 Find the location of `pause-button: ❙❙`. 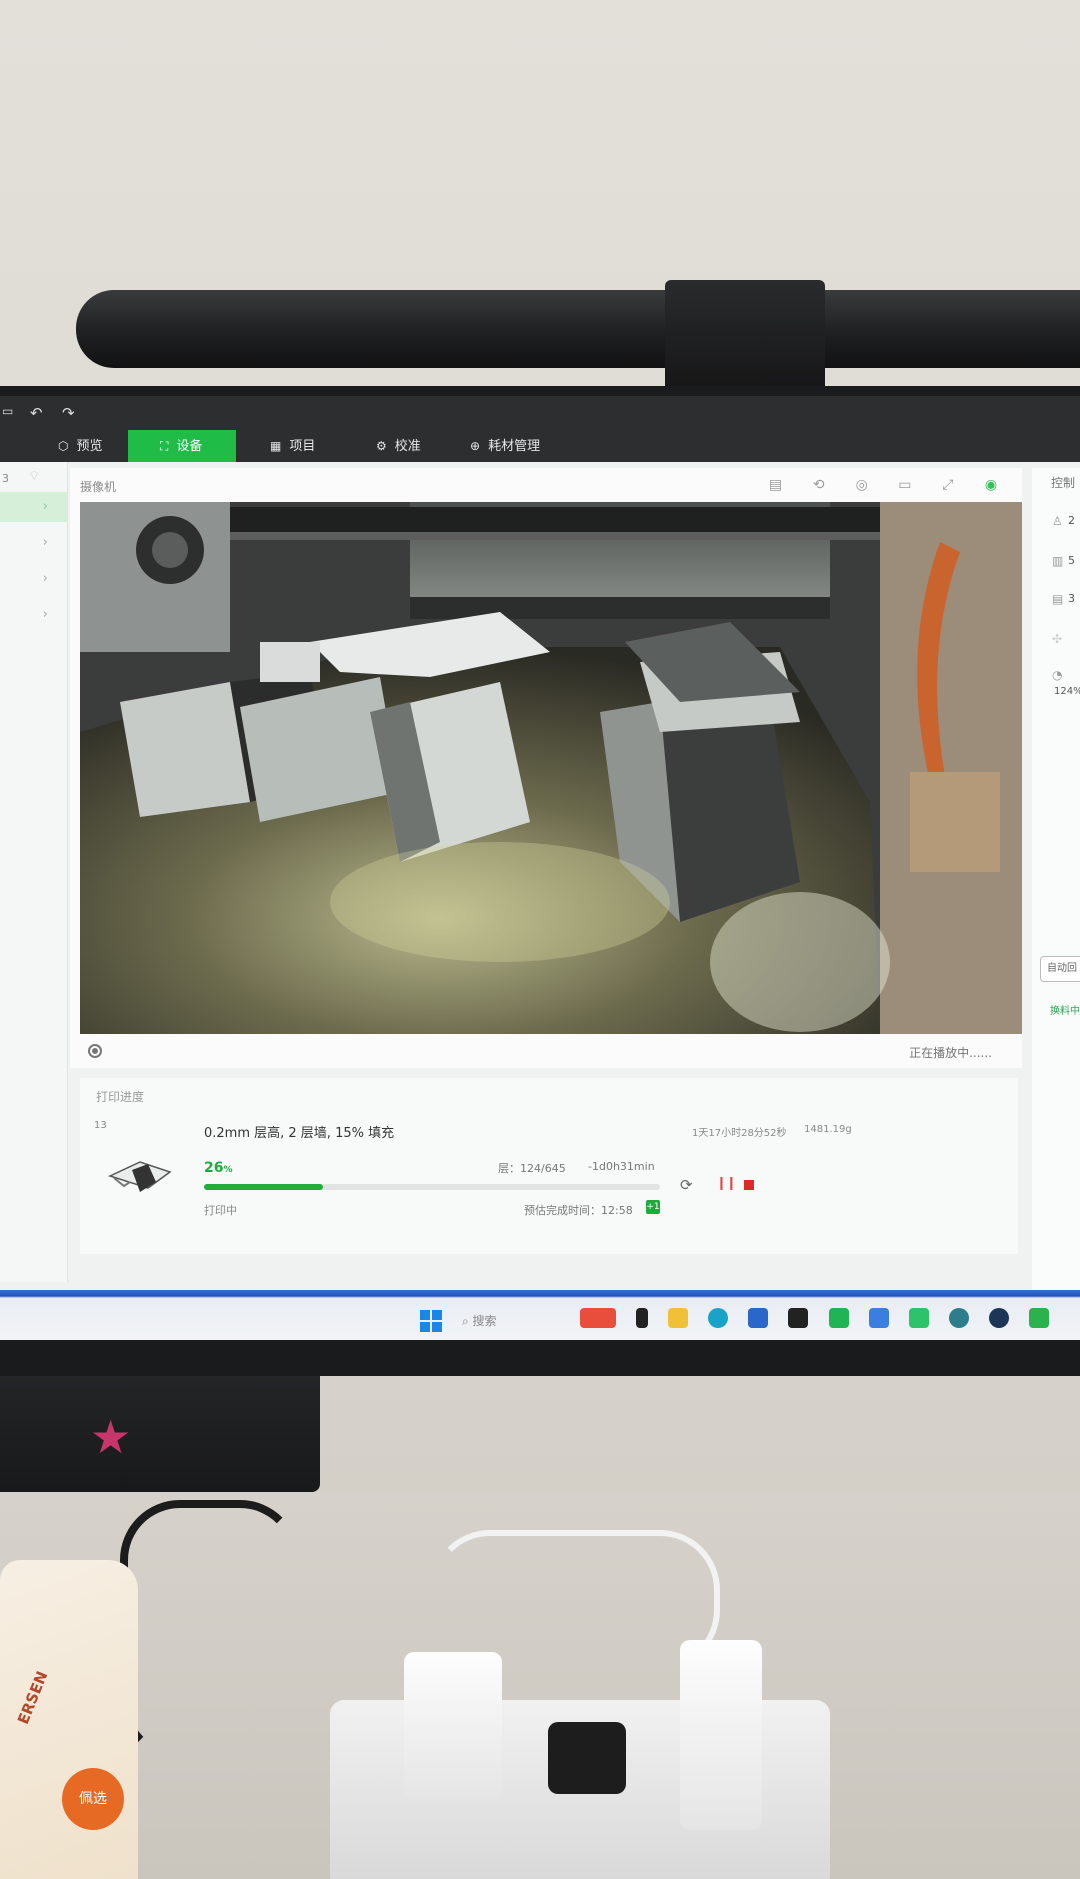

pause-button: ❙❙ is located at coordinates (726, 1183).